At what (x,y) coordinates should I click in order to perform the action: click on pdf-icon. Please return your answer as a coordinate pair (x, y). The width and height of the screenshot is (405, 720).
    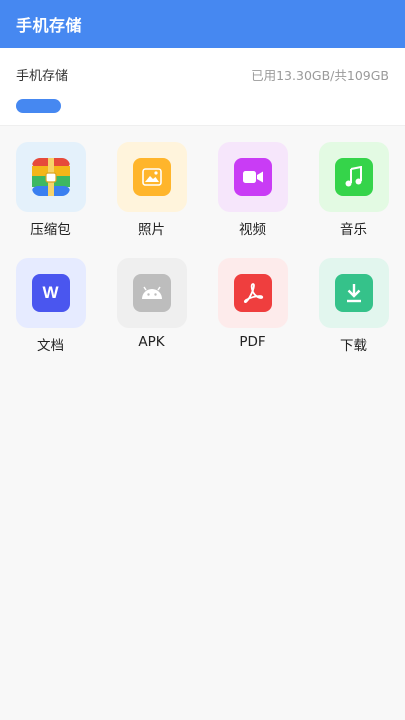
    Looking at the image, I should click on (252, 293).